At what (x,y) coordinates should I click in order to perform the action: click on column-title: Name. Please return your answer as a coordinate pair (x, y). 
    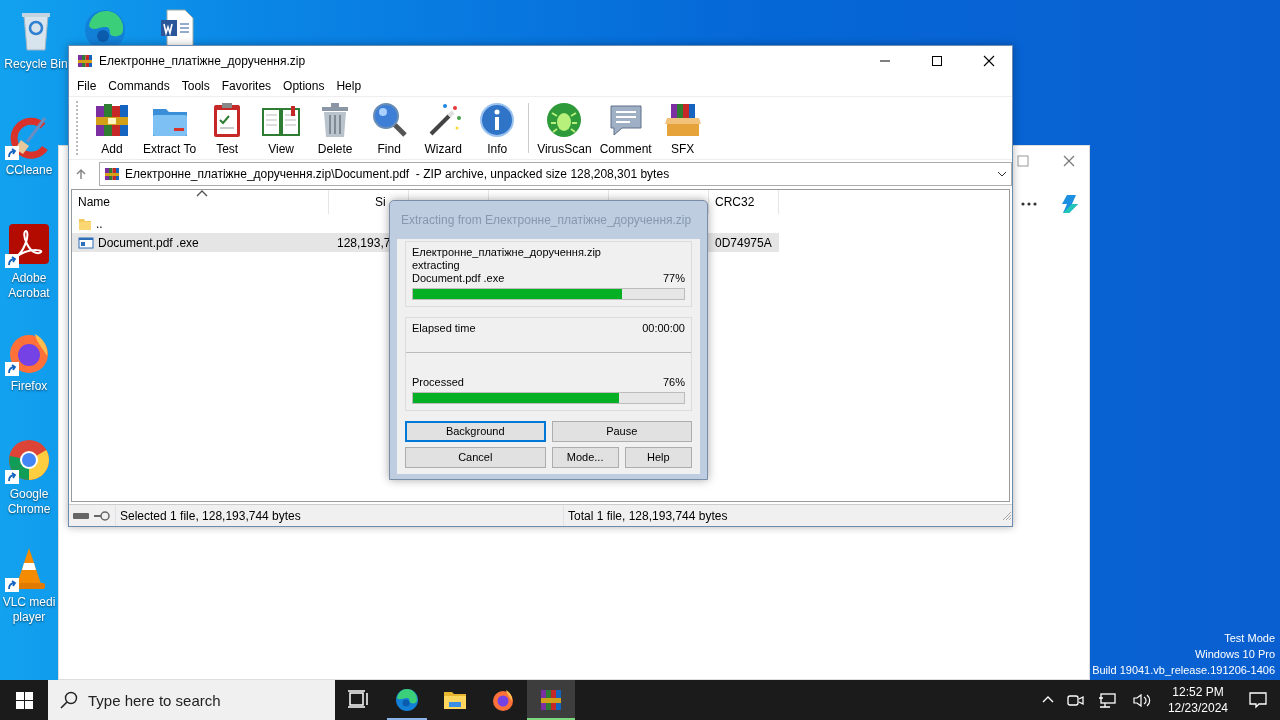
    Looking at the image, I should click on (94, 202).